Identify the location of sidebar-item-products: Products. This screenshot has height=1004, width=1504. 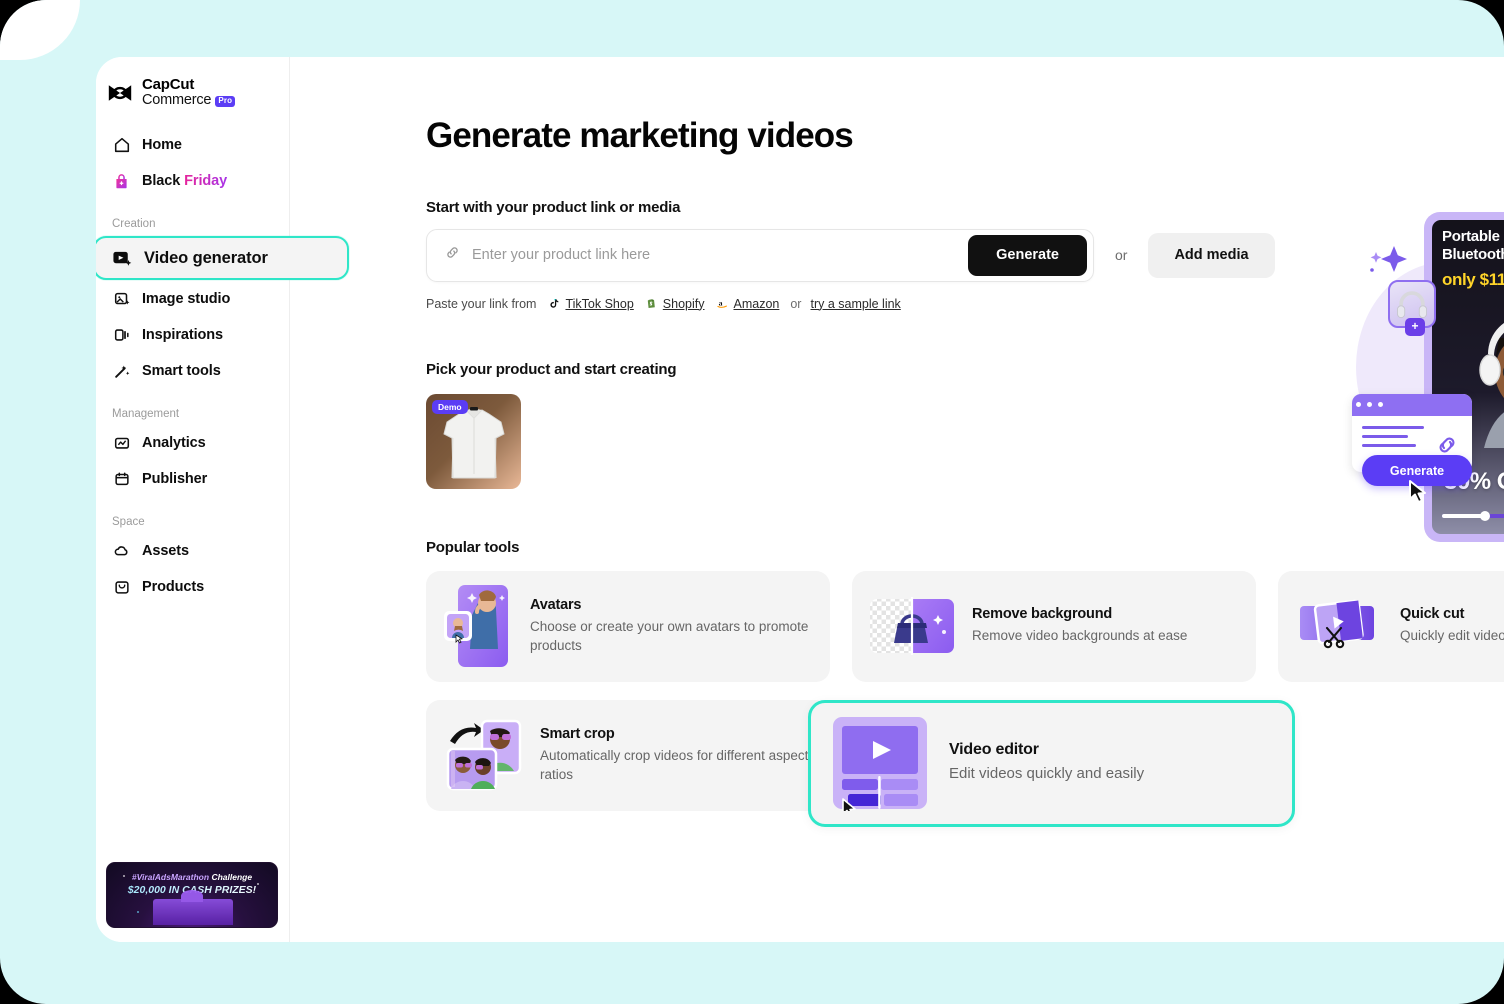
(188, 587).